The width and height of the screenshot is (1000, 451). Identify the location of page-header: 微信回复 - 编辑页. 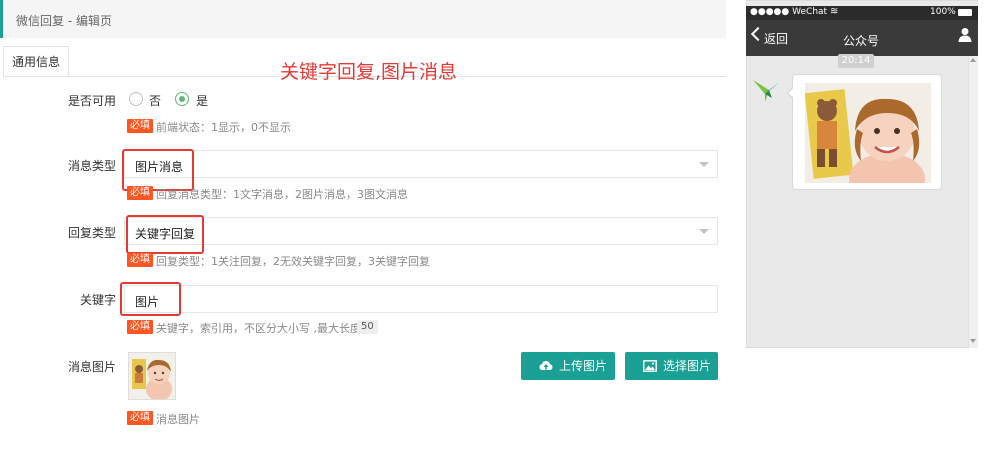
(363, 19).